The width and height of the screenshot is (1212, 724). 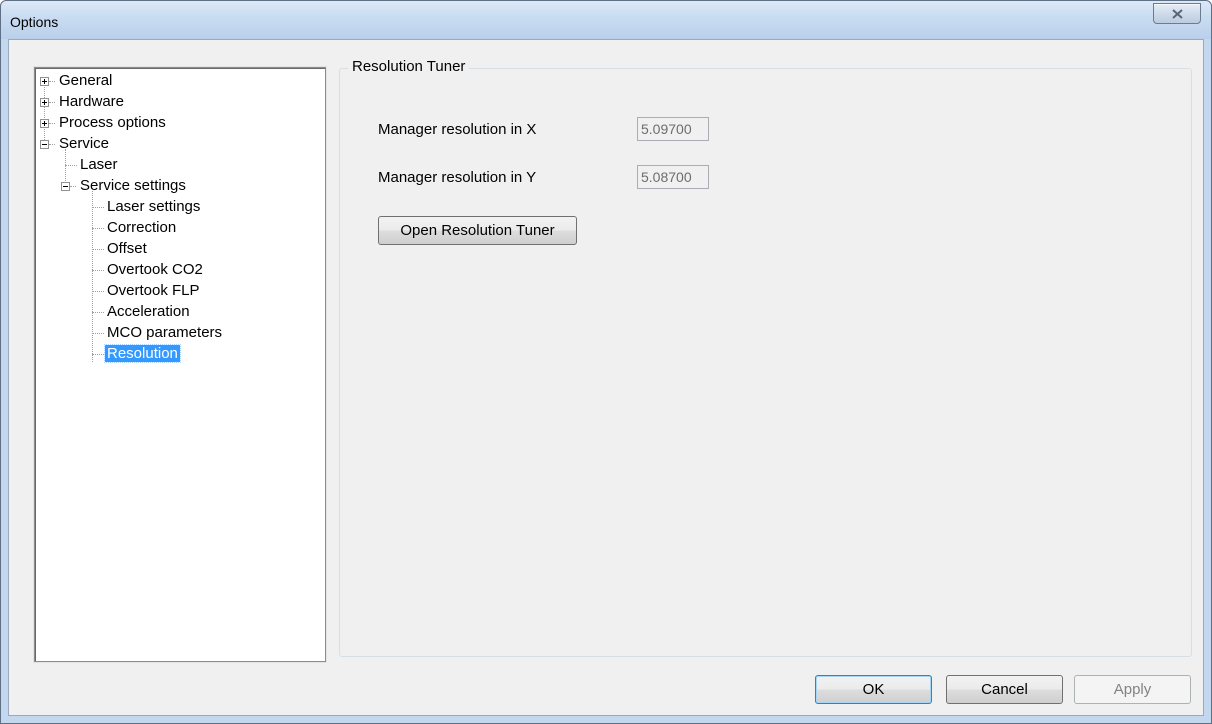 What do you see at coordinates (127, 249) in the screenshot?
I see `tree-item-offset: Offset` at bounding box center [127, 249].